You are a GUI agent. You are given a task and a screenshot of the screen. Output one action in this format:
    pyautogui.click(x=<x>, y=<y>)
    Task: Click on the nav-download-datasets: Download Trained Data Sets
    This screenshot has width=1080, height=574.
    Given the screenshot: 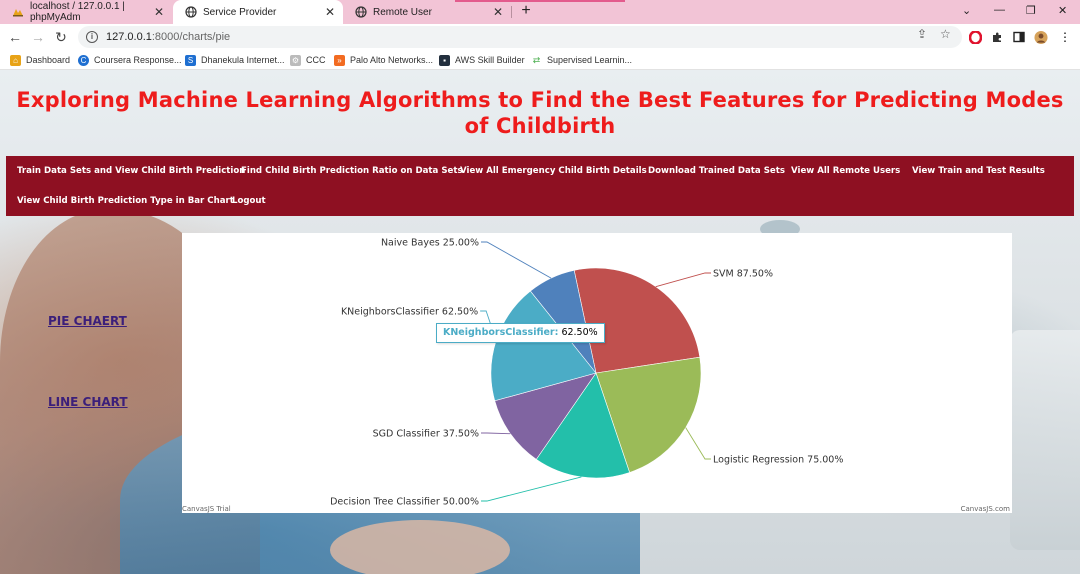 What is the action you would take?
    pyautogui.click(x=716, y=171)
    